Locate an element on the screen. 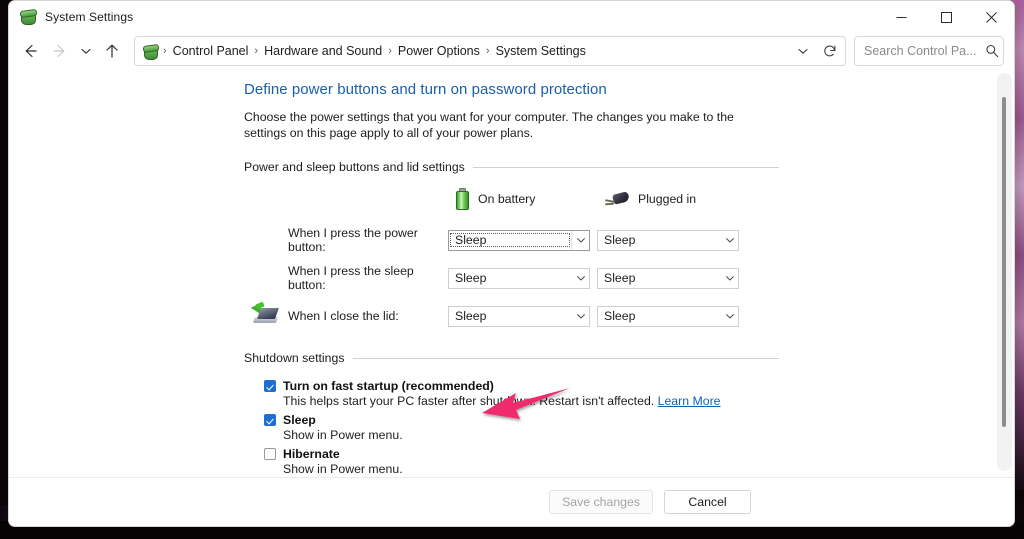 Image resolution: width=1024 pixels, height=539 pixels. setting-row-close-lid: When I close the lid: Sleep Sleep is located at coordinates (511, 316).